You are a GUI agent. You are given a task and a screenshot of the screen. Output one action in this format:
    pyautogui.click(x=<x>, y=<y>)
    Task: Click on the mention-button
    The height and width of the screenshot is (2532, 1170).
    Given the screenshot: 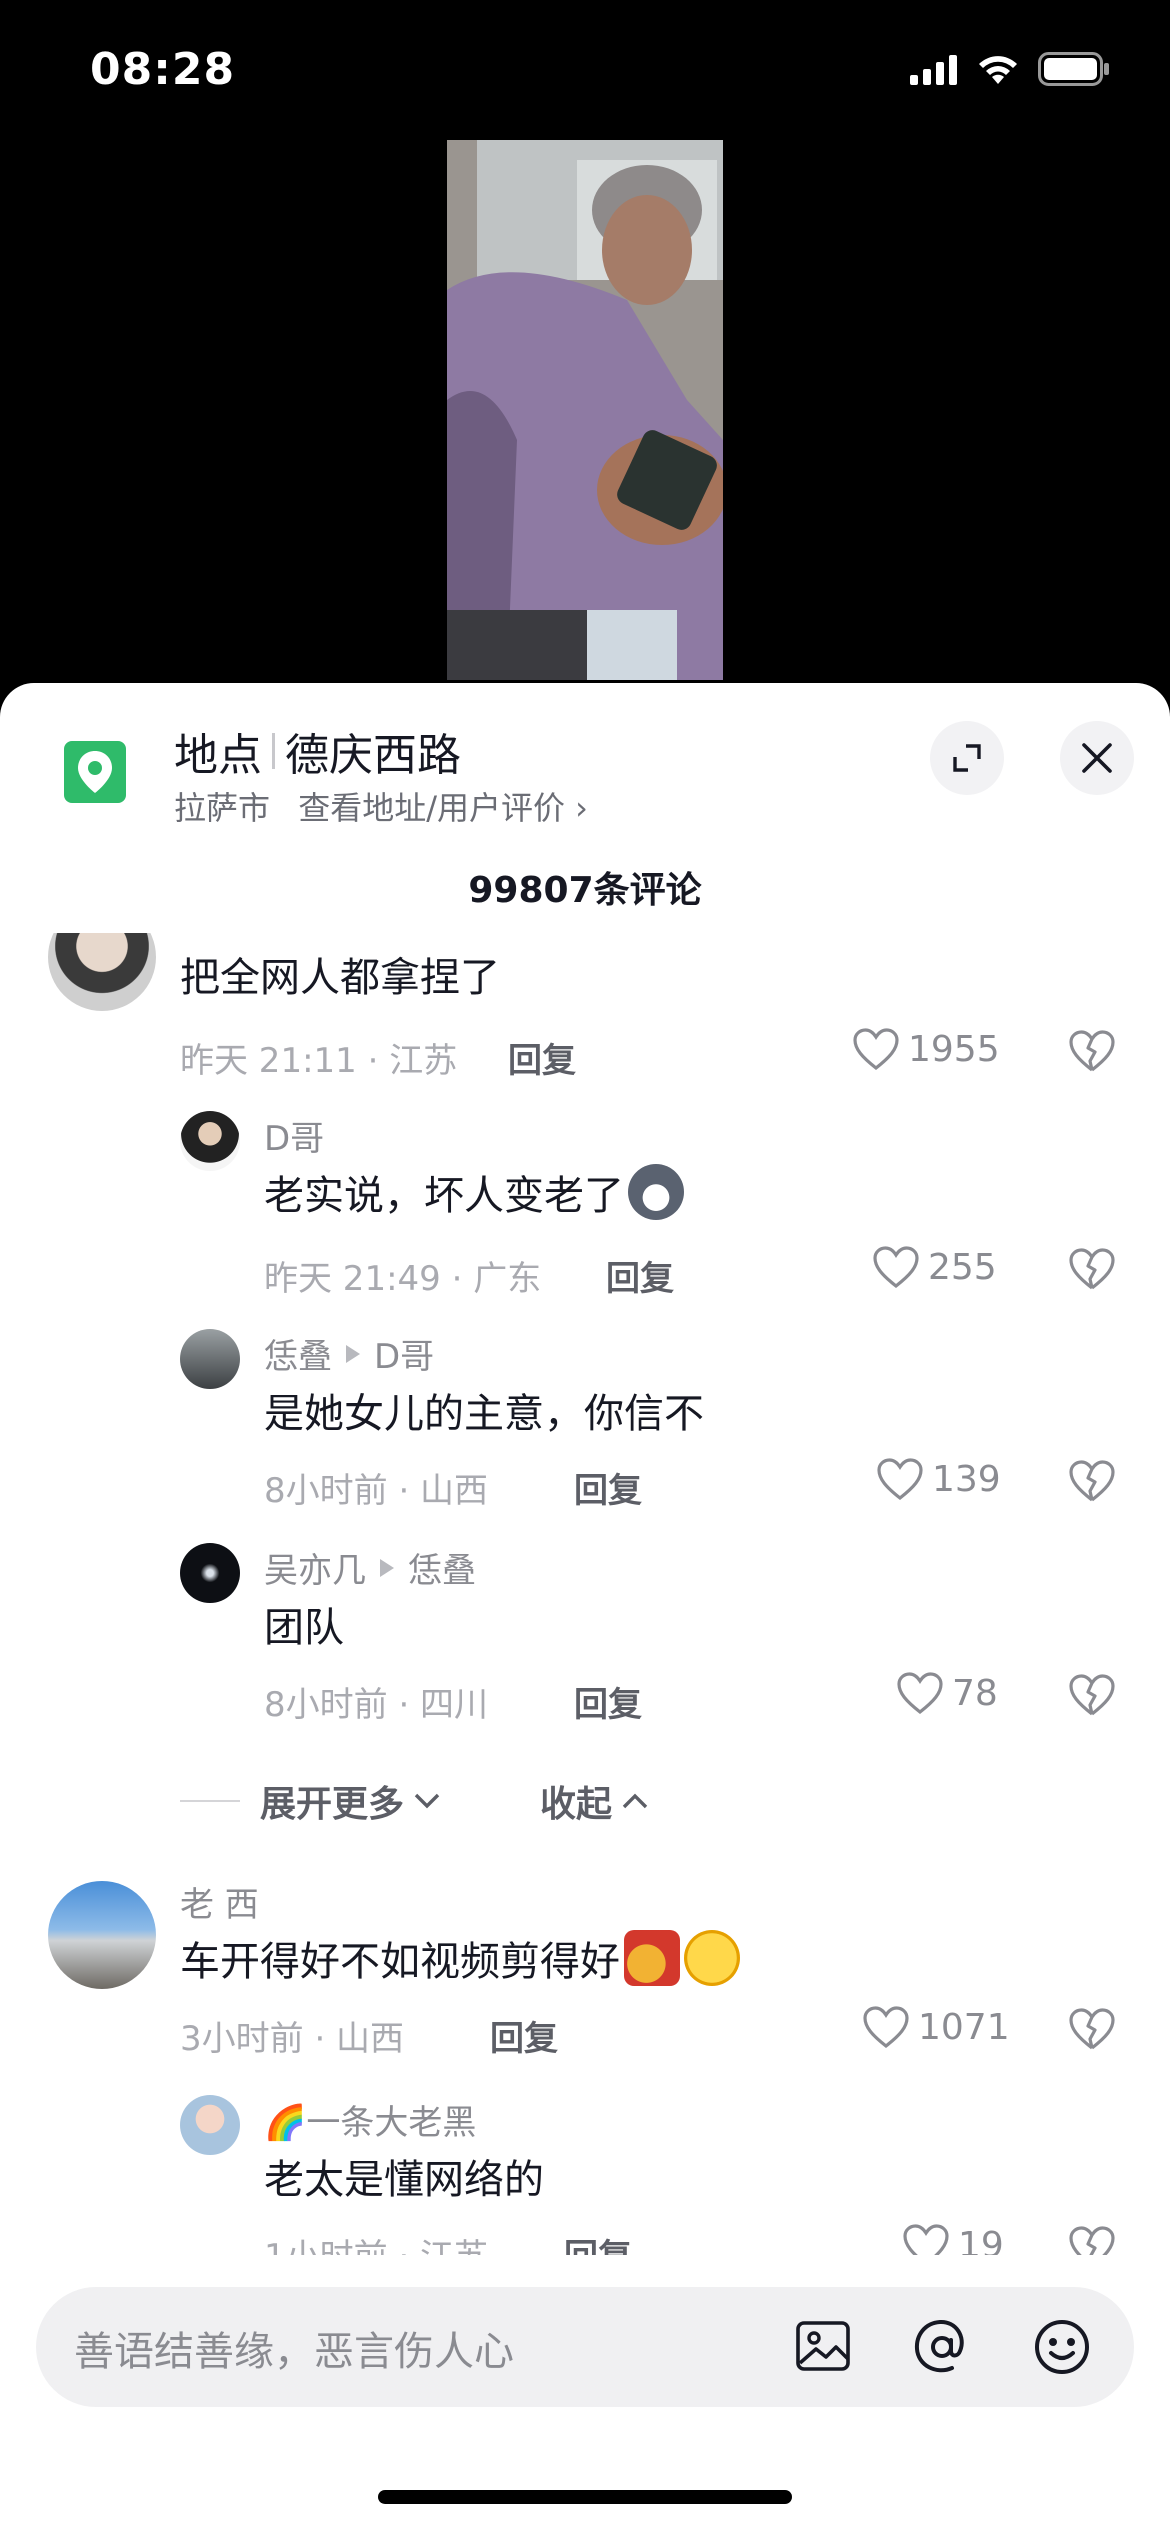 What is the action you would take?
    pyautogui.click(x=942, y=2349)
    